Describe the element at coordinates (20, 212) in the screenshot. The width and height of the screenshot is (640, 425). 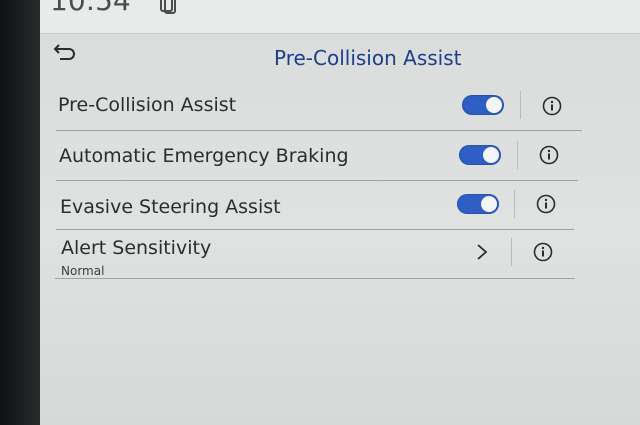
I see `screen-bezel` at that location.